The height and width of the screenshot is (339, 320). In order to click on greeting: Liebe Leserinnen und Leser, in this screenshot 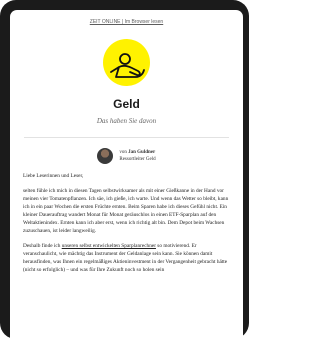, I will do `click(53, 176)`.